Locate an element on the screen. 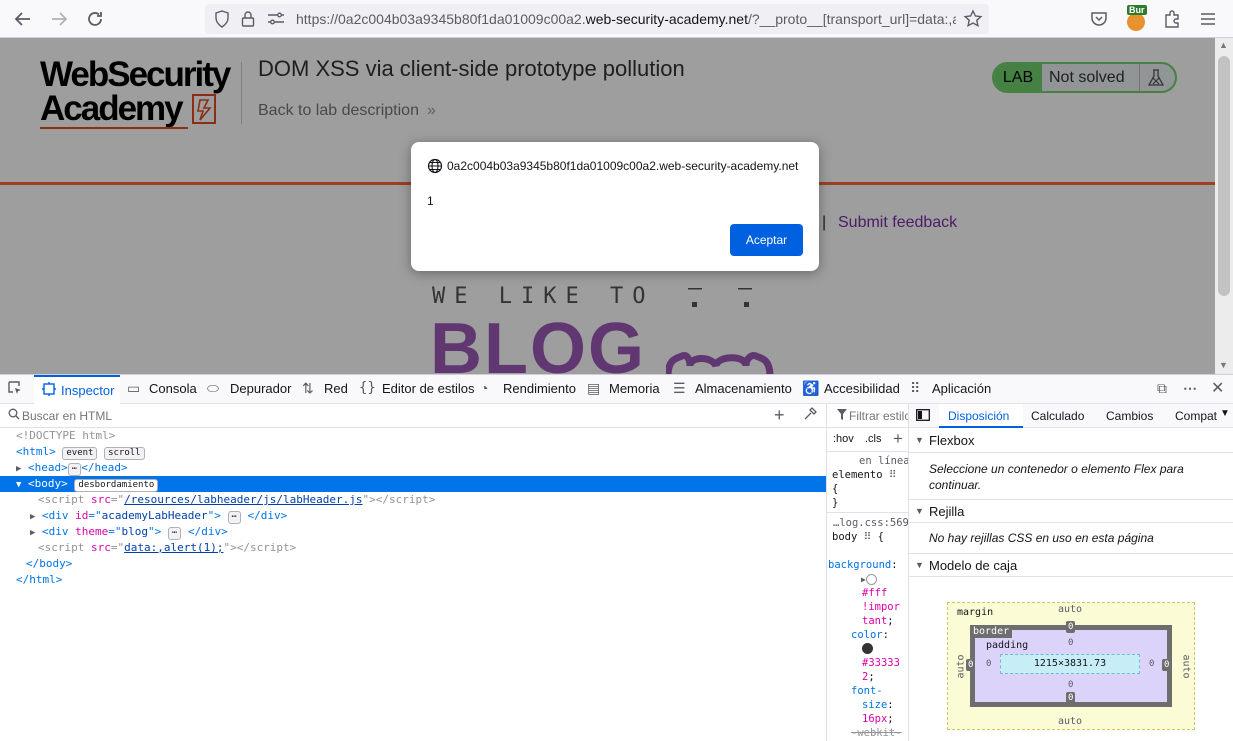 This screenshot has width=1233, height=741. scroll-up-icon: ▲ is located at coordinates (1223, 45).